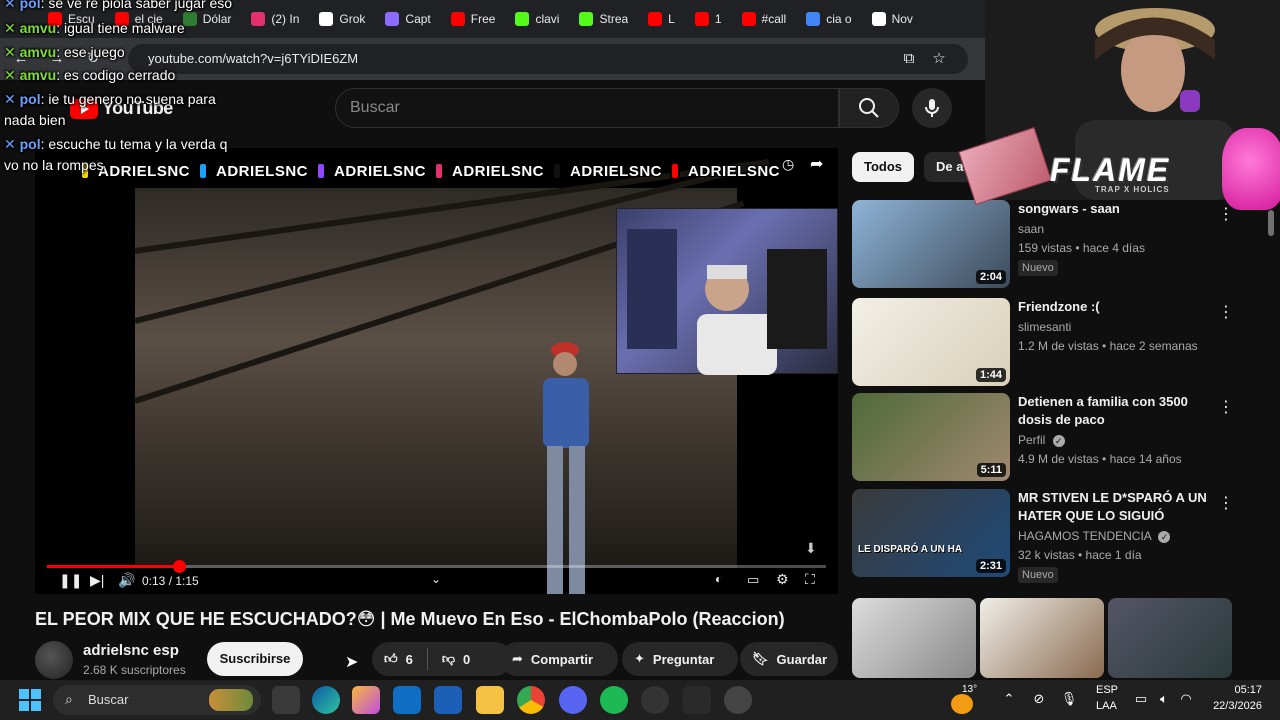  What do you see at coordinates (97, 580) in the screenshot?
I see `next-icon: ▶|` at bounding box center [97, 580].